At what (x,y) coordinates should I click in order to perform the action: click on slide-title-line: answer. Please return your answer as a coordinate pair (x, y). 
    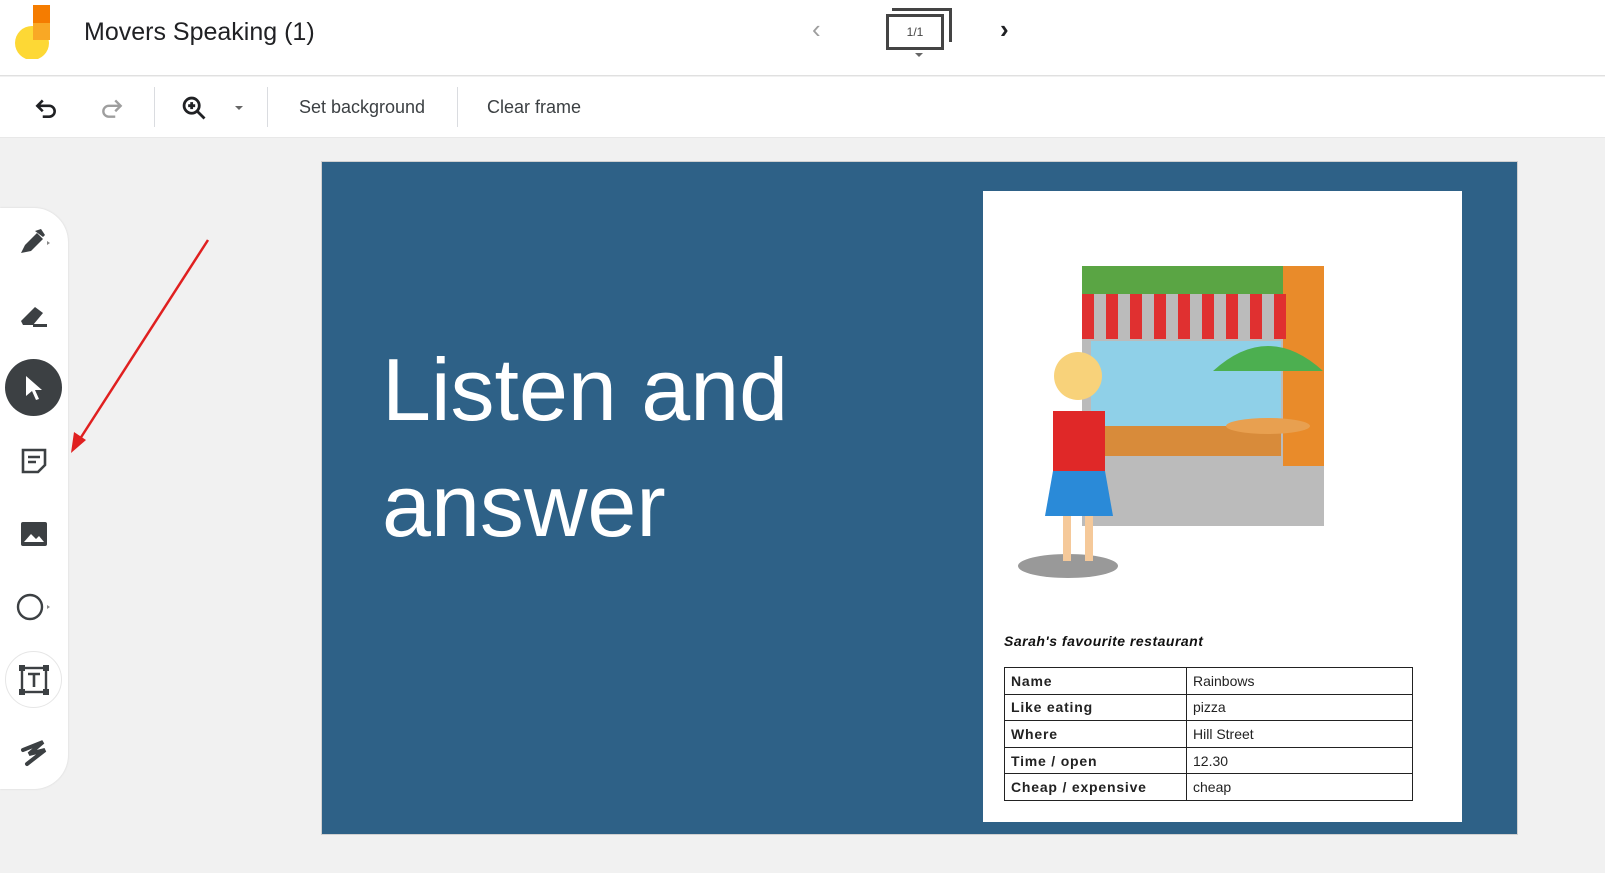
    Looking at the image, I should click on (524, 505).